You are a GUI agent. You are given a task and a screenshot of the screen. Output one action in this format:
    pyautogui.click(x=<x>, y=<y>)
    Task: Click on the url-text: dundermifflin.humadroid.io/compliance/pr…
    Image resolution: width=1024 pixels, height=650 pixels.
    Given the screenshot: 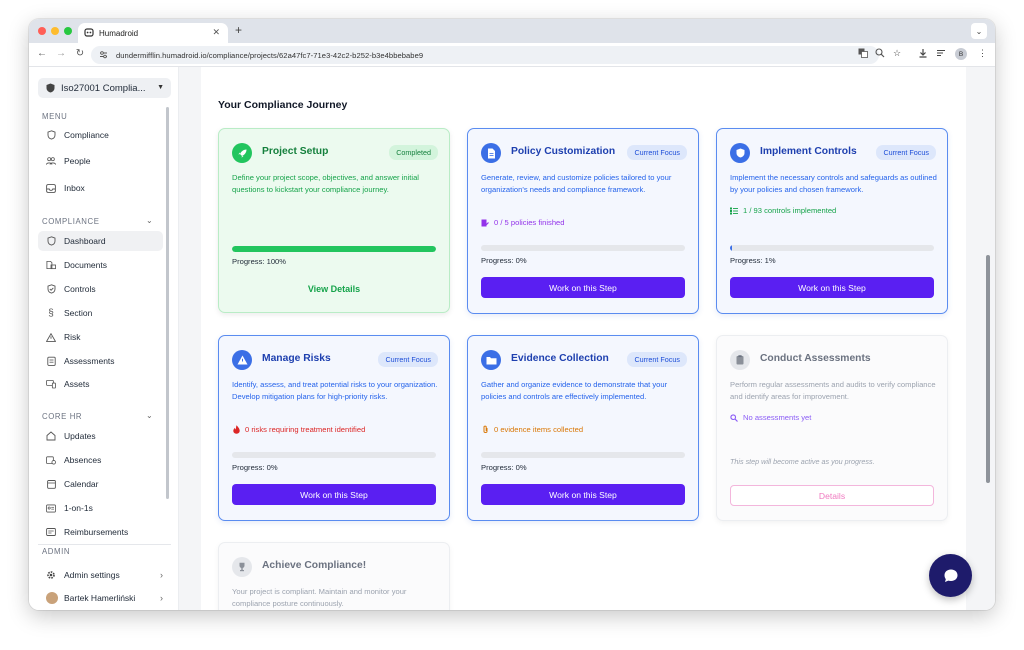 What is the action you would take?
    pyautogui.click(x=270, y=55)
    